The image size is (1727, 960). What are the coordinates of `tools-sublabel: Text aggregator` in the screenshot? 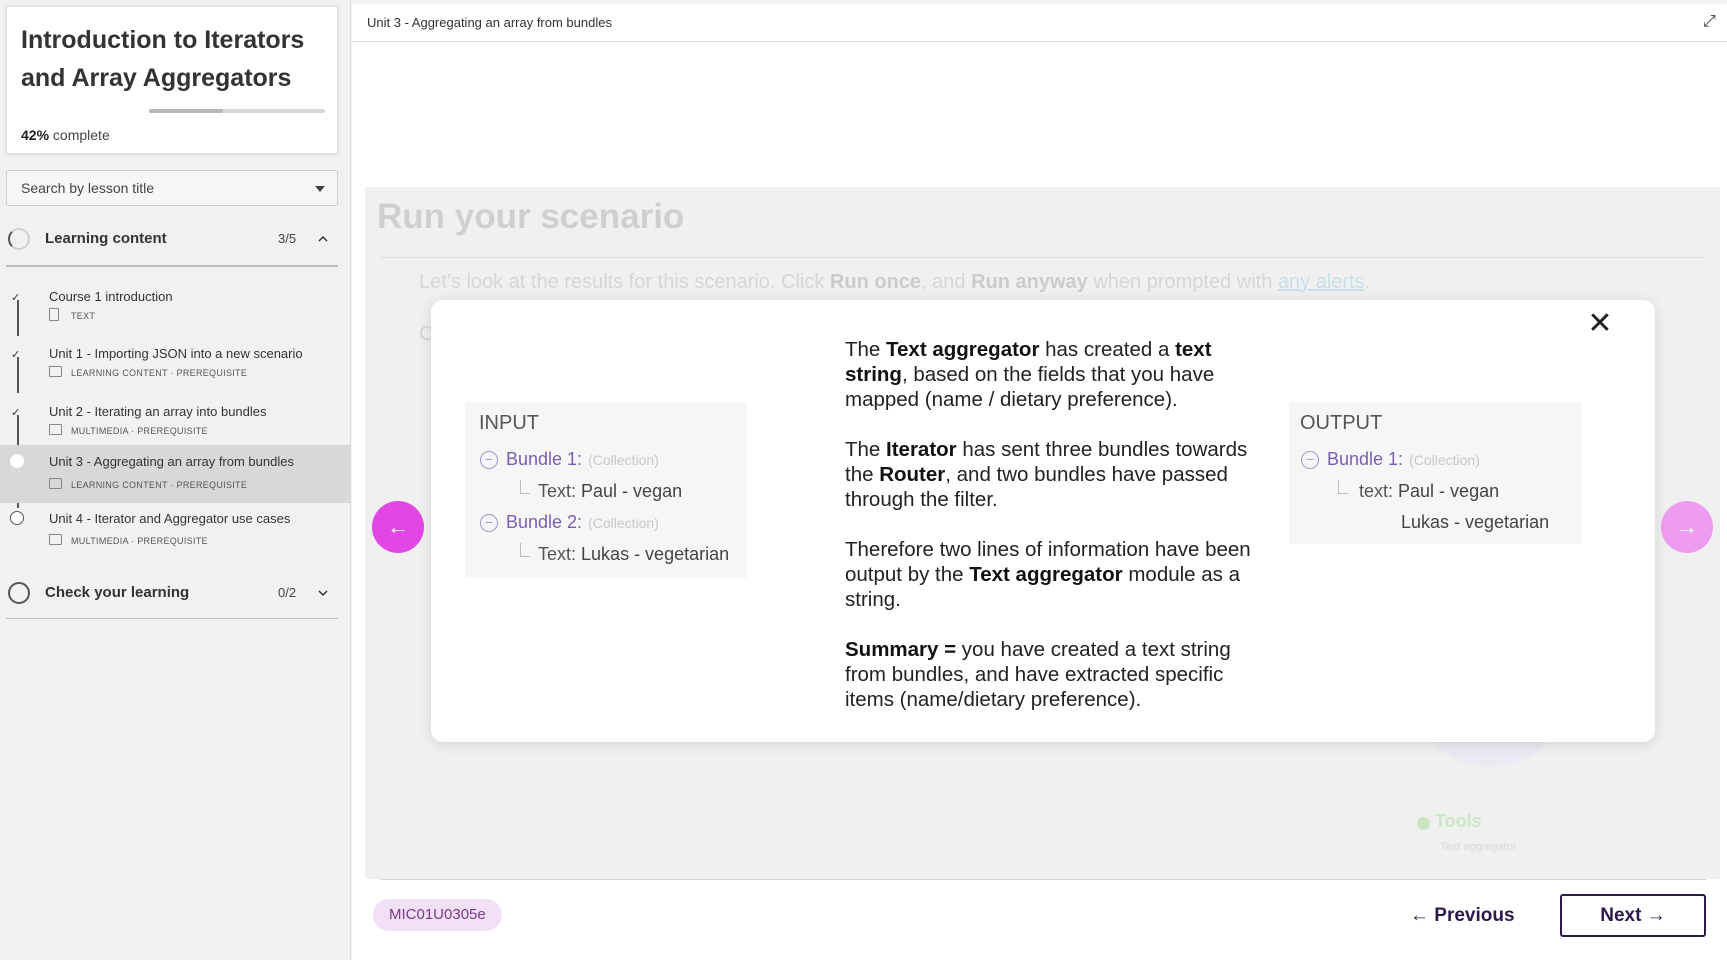 It's located at (1478, 847).